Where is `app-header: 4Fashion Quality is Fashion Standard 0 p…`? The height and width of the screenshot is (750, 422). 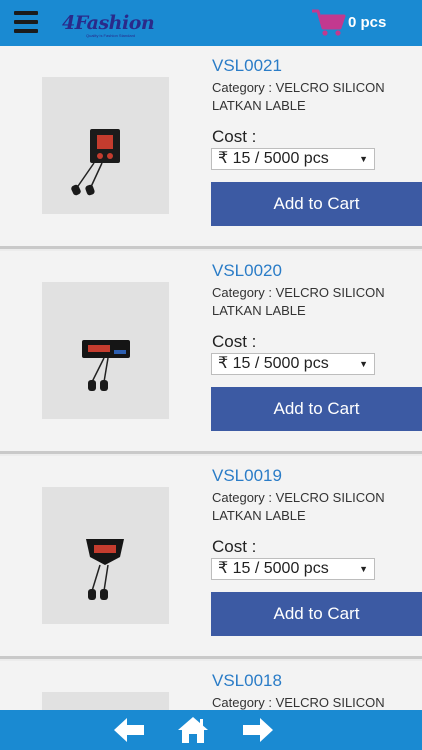
app-header: 4Fashion Quality is Fashion Standard 0 p… is located at coordinates (211, 23).